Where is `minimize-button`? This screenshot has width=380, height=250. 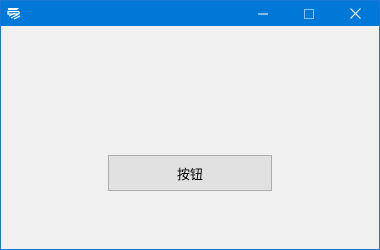 minimize-button is located at coordinates (263, 13).